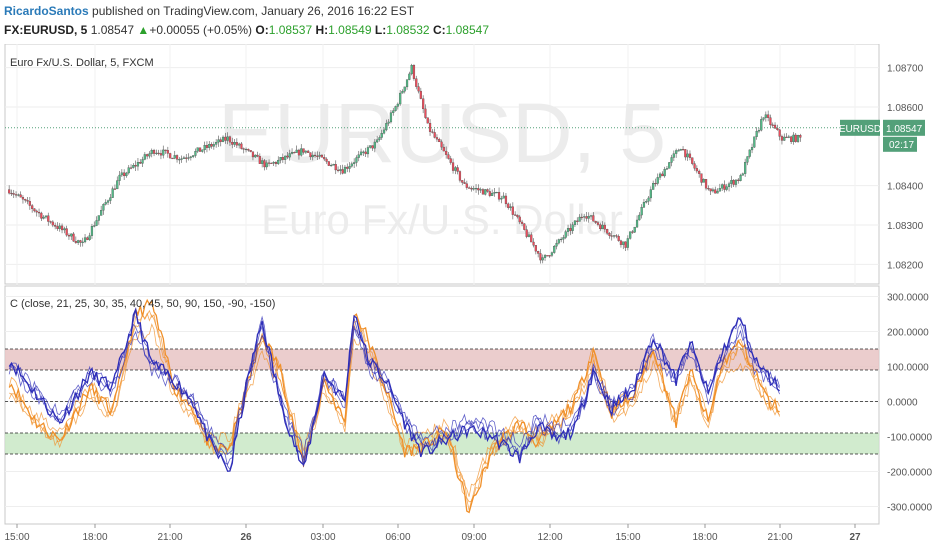  Describe the element at coordinates (905, 168) in the screenshot. I see `price-axis: 1.08700 1.08600 1.08400 1.08300 1.08200` at that location.